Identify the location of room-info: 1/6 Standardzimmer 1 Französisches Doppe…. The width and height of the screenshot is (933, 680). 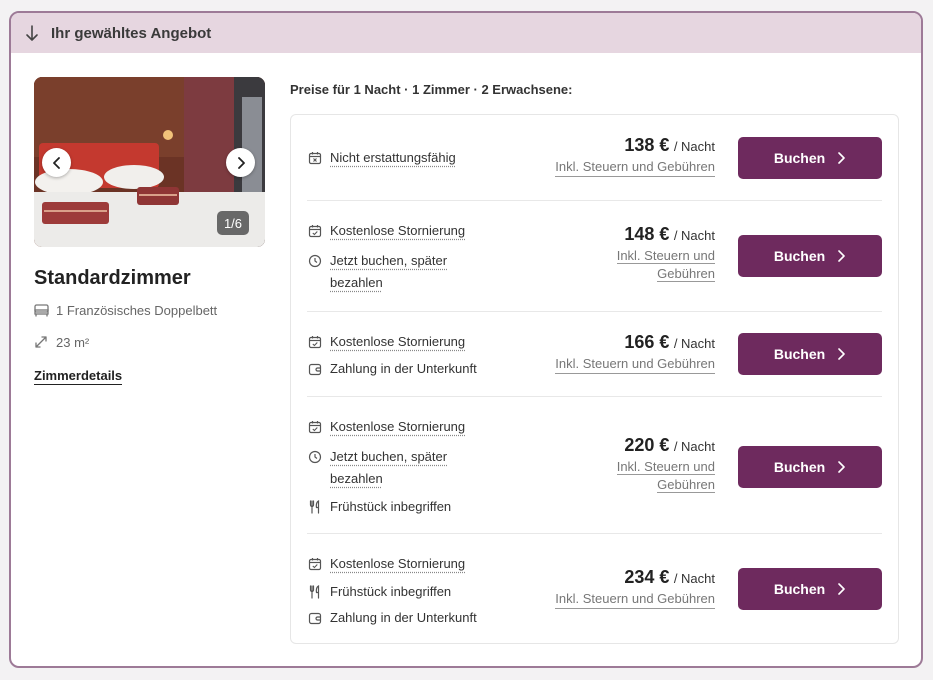
(149, 231).